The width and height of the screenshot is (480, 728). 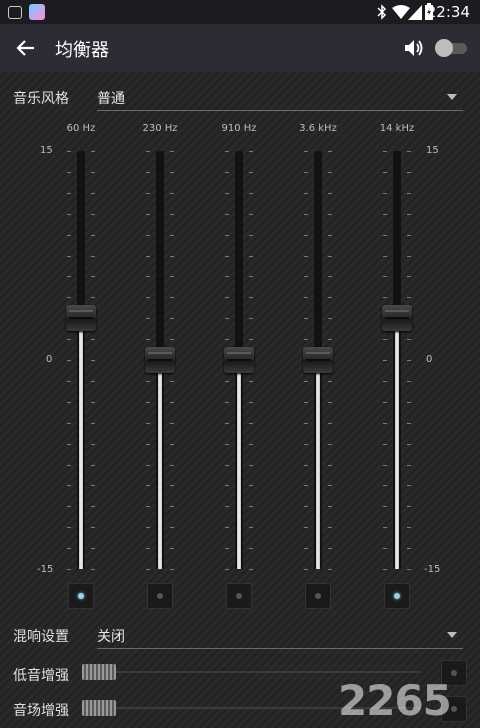 What do you see at coordinates (318, 128) in the screenshot?
I see `band-frequency-label: 3.6 kHz` at bounding box center [318, 128].